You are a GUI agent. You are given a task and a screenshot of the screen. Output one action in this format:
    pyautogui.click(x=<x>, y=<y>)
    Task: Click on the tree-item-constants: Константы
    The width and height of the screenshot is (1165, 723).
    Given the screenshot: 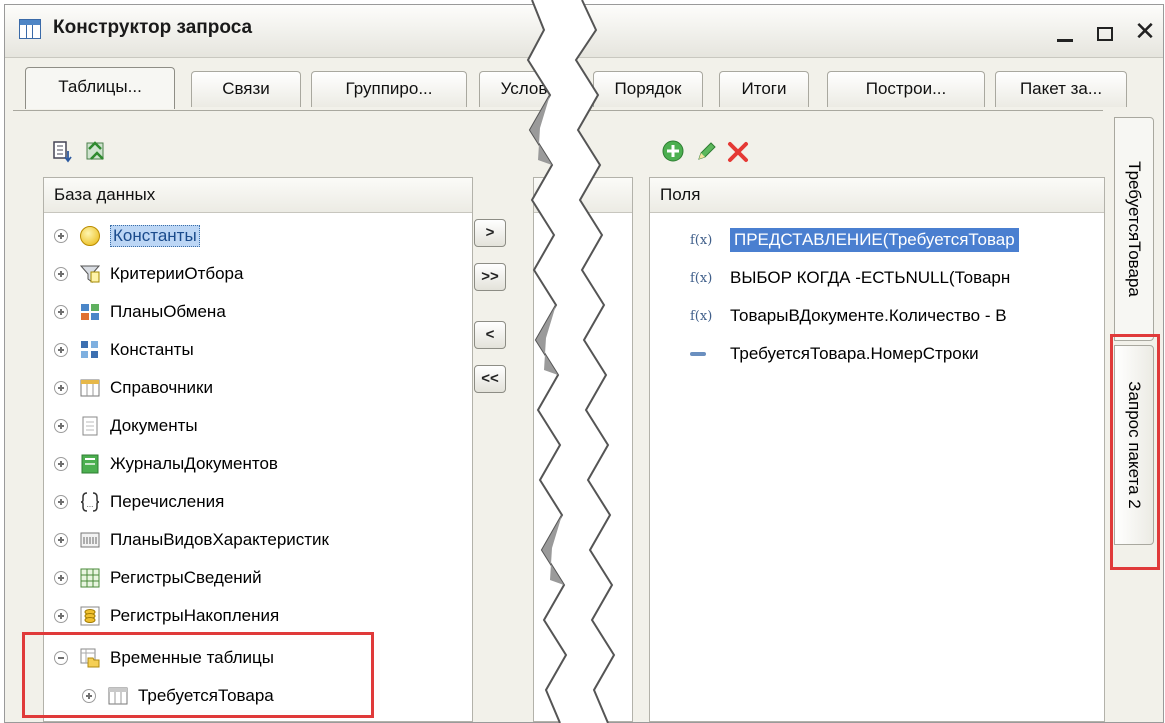 What is the action you would take?
    pyautogui.click(x=127, y=236)
    